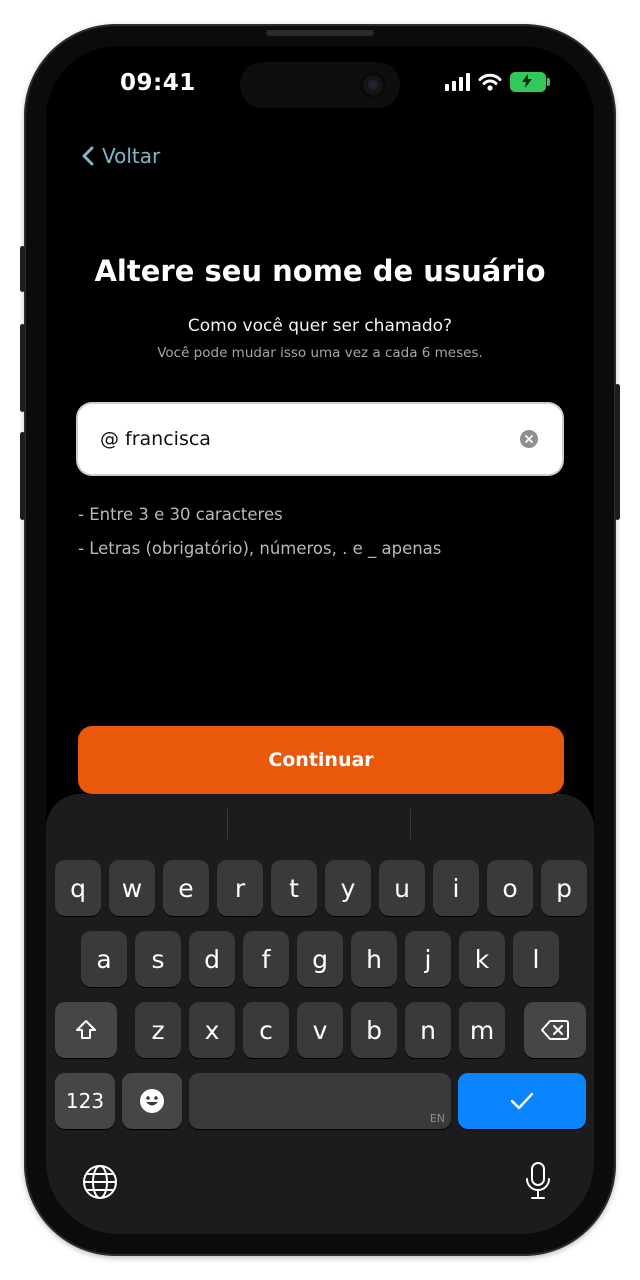 This screenshot has width=640, height=1280. I want to click on key-l: l, so click(536, 959).